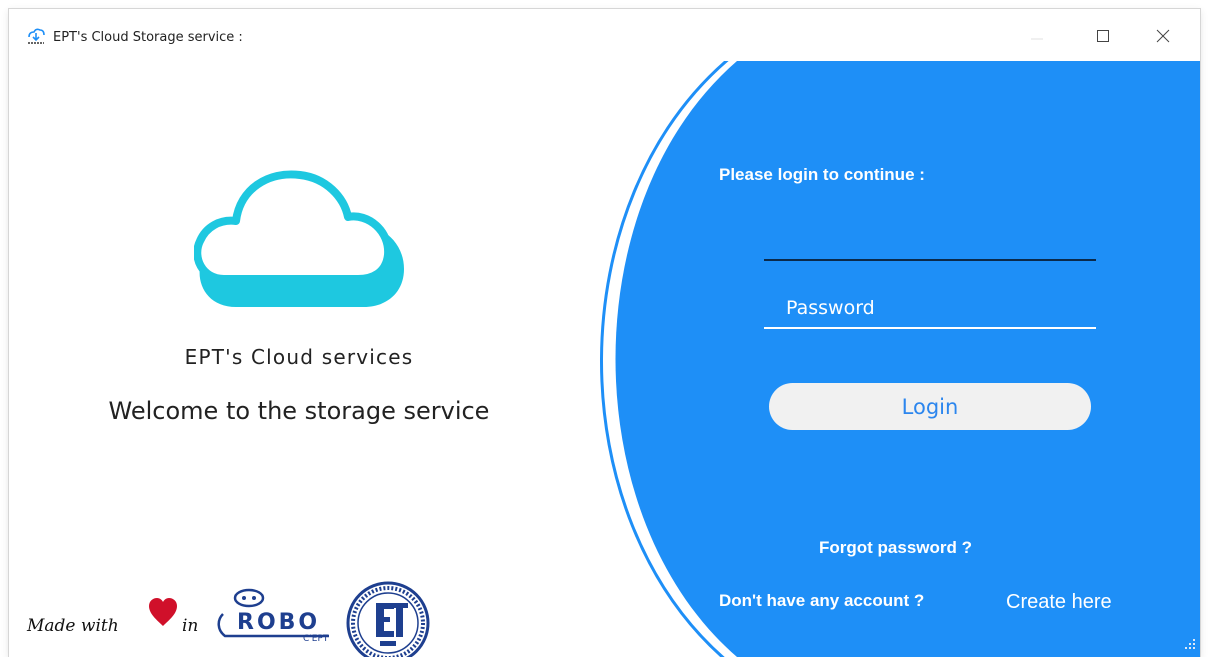  I want to click on maximize-icon, so click(1103, 36).